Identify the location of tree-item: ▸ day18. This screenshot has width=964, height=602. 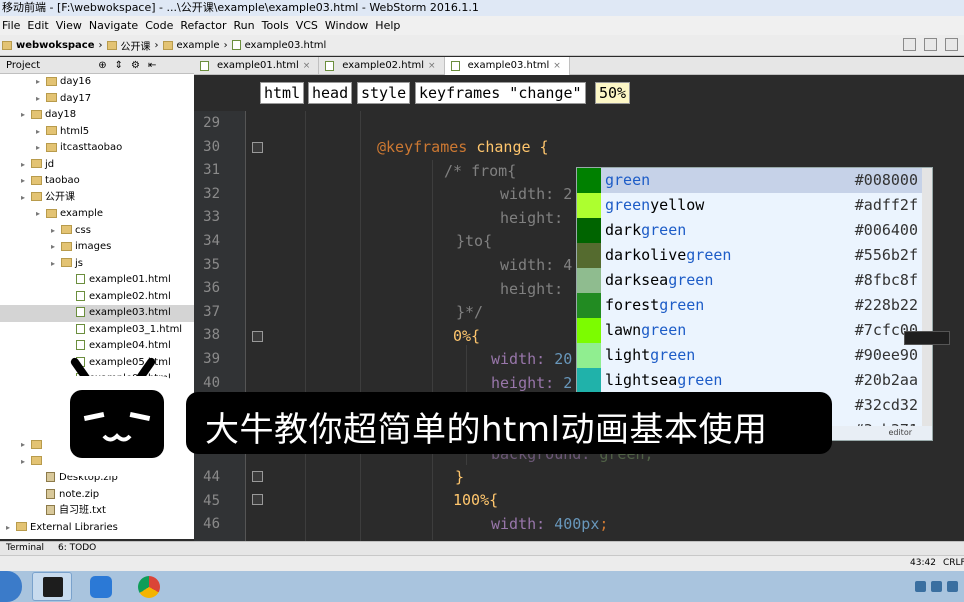
(97, 115).